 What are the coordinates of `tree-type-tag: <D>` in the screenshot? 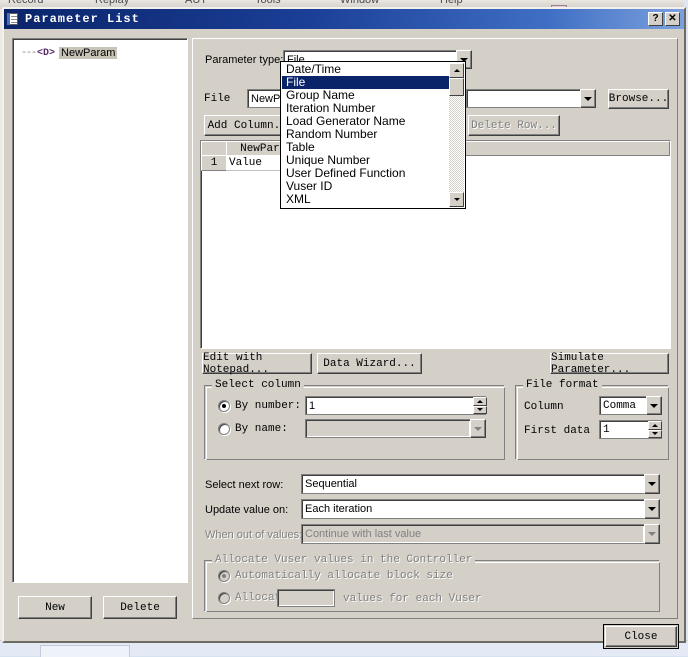 It's located at (46, 53).